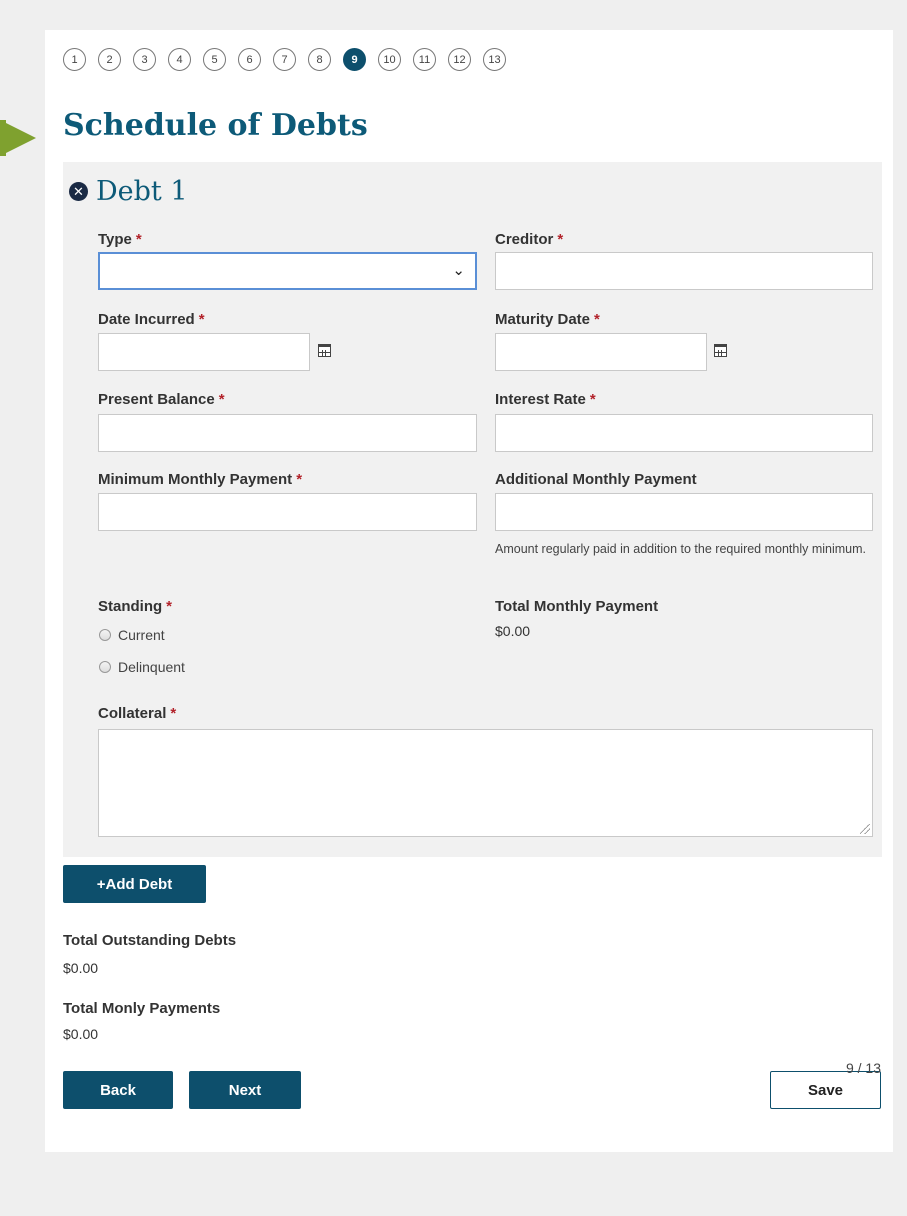  Describe the element at coordinates (245, 1090) in the screenshot. I see `next-button: Next` at that location.